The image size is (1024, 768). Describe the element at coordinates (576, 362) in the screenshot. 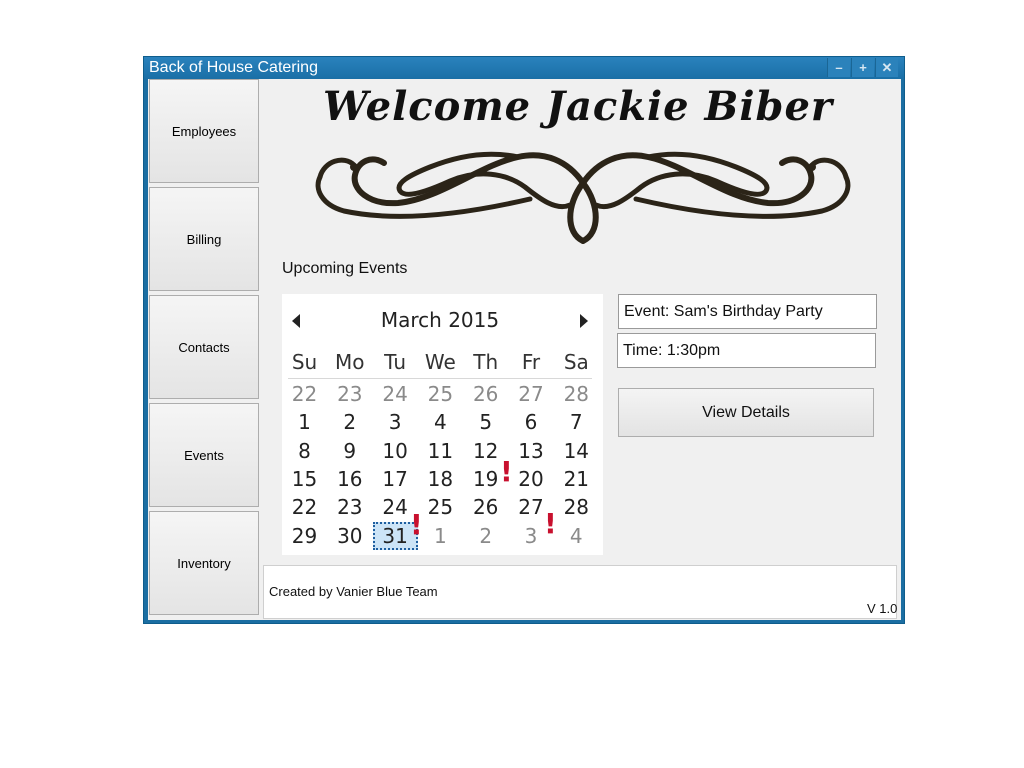

I see `weekday-header: Sa` at that location.